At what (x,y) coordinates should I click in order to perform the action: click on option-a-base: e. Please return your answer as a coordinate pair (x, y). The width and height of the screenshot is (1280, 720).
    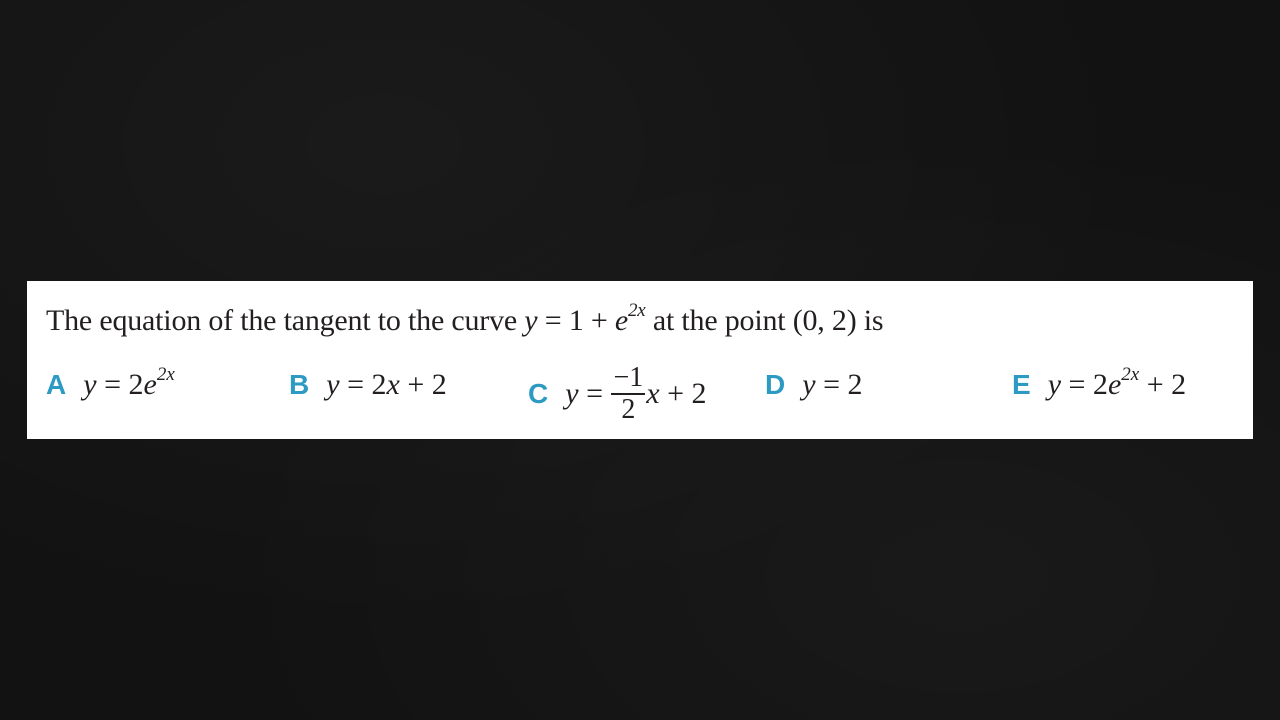
    Looking at the image, I should click on (150, 384).